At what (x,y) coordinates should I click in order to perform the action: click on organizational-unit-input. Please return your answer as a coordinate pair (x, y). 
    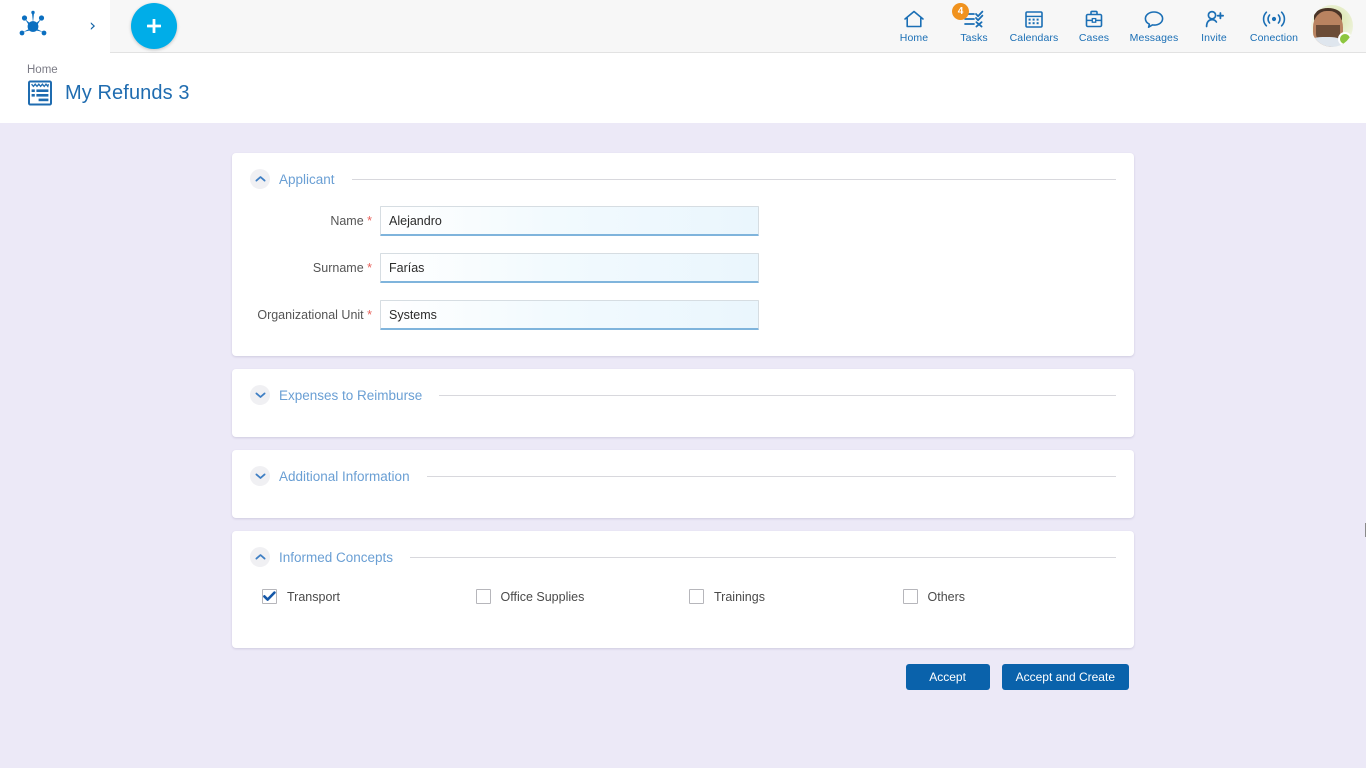
    Looking at the image, I should click on (569, 315).